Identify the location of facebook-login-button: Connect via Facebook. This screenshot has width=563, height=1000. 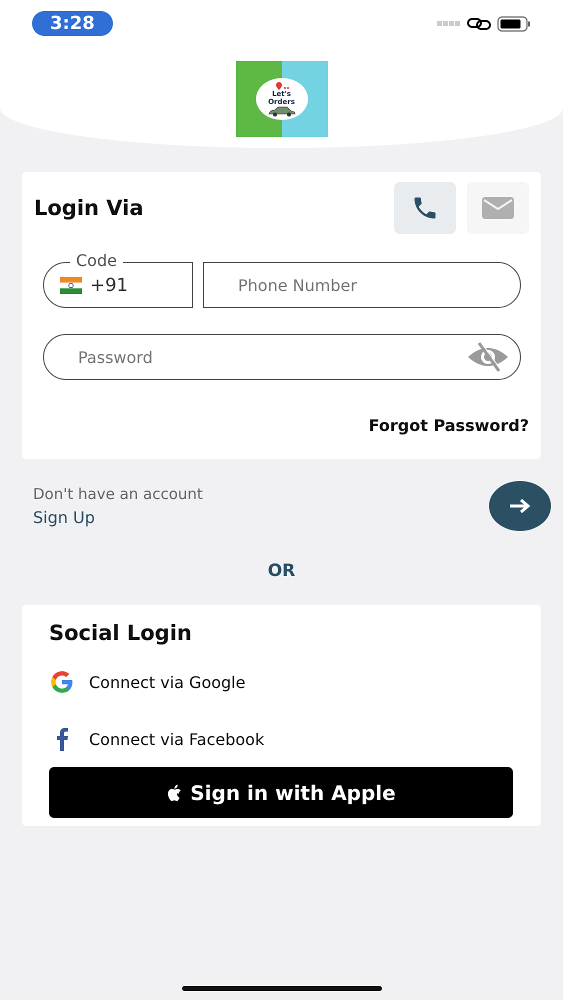
(156, 739).